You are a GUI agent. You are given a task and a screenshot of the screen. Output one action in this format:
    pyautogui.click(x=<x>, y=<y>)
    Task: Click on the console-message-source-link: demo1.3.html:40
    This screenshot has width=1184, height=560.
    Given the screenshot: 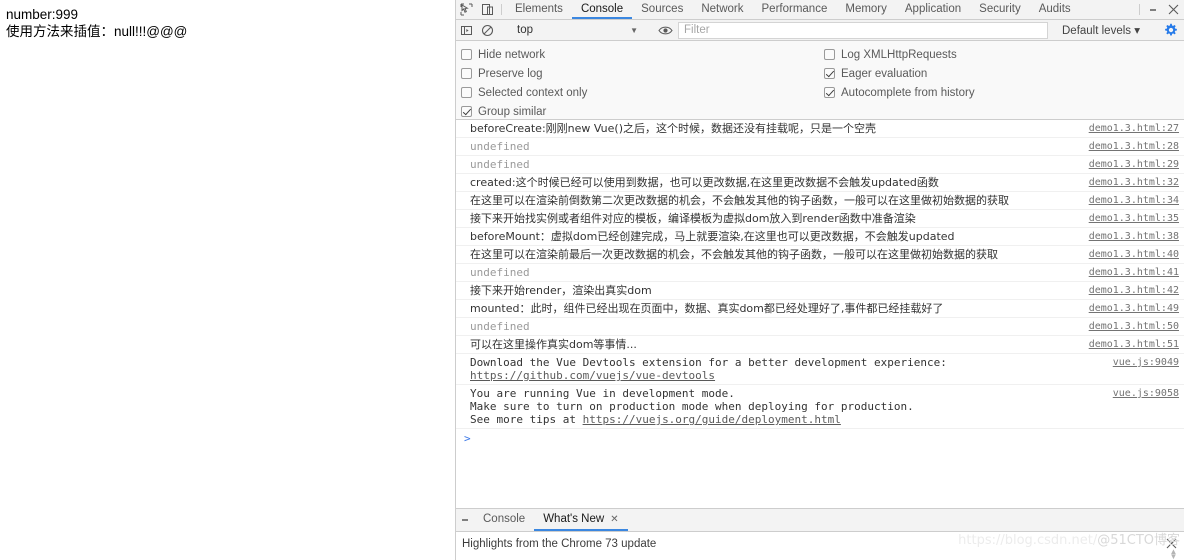 What is the action you would take?
    pyautogui.click(x=1134, y=254)
    